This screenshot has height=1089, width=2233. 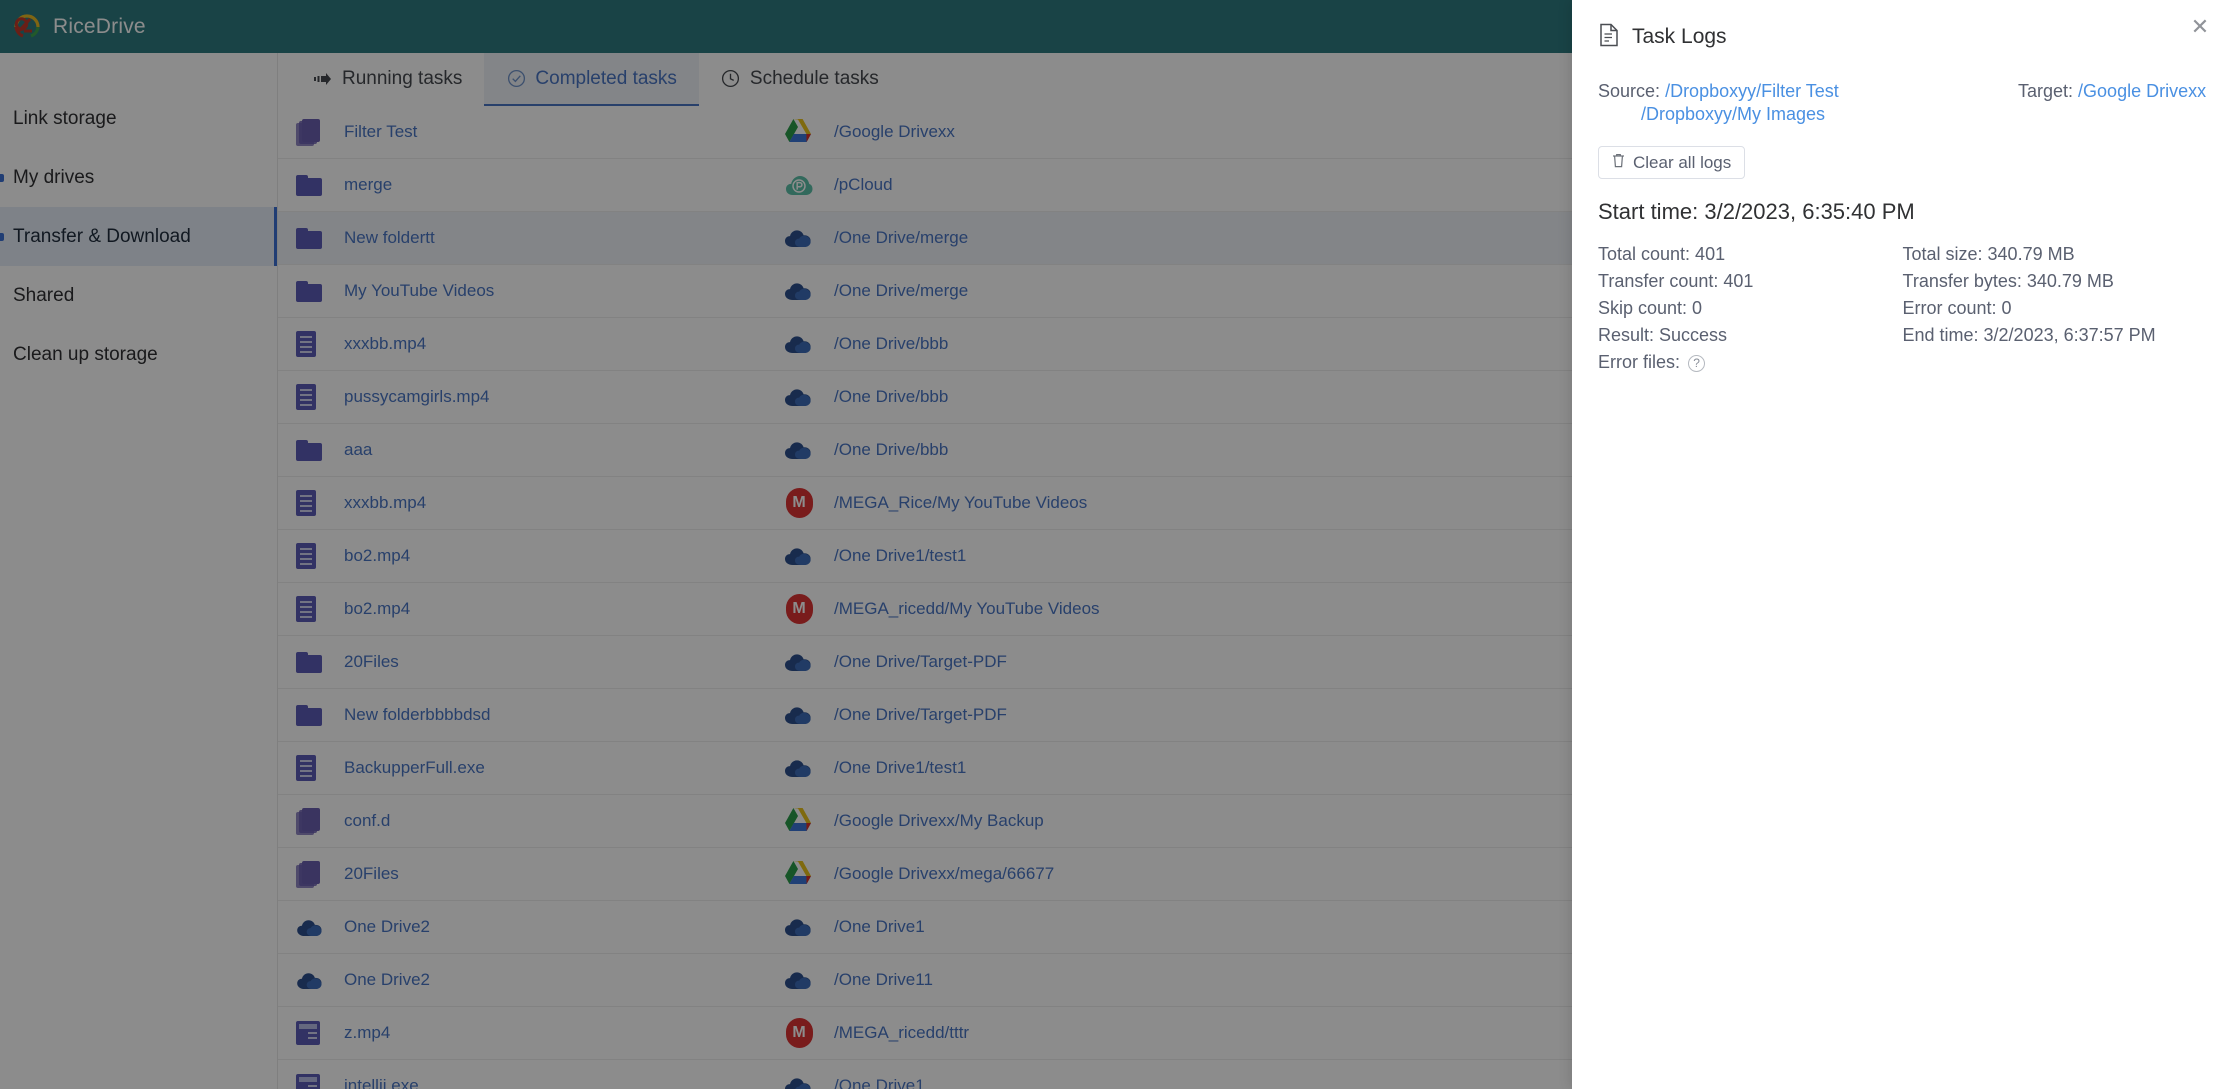 I want to click on sidebar-item-label: Transfer & Download, so click(x=102, y=236).